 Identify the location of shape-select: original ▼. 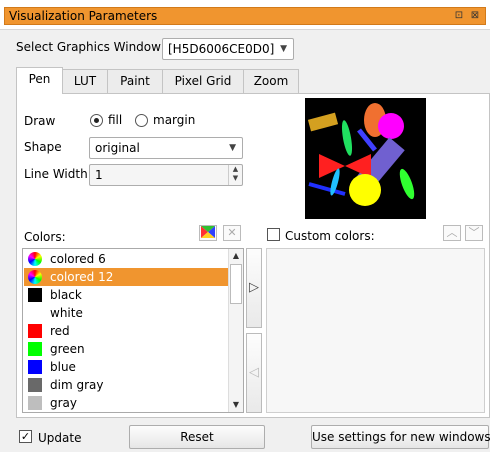
(166, 148).